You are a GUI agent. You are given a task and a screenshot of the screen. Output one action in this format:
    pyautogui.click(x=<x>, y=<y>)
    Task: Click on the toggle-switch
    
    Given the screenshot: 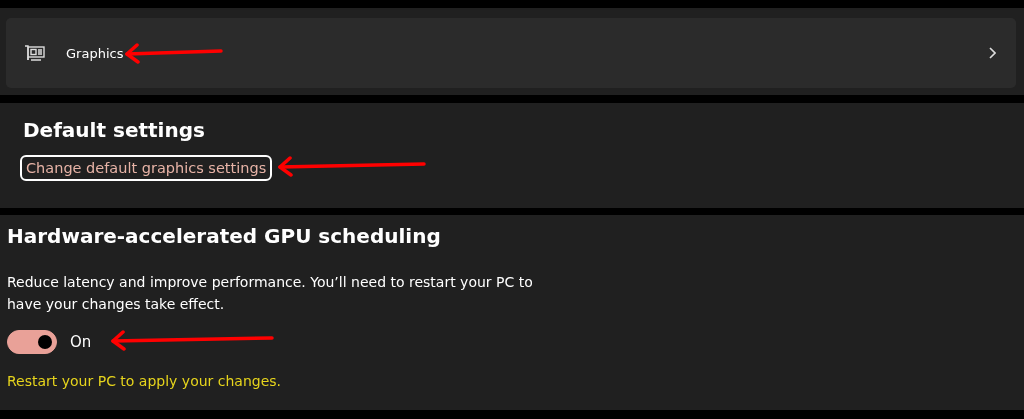 What is the action you would take?
    pyautogui.click(x=32, y=342)
    